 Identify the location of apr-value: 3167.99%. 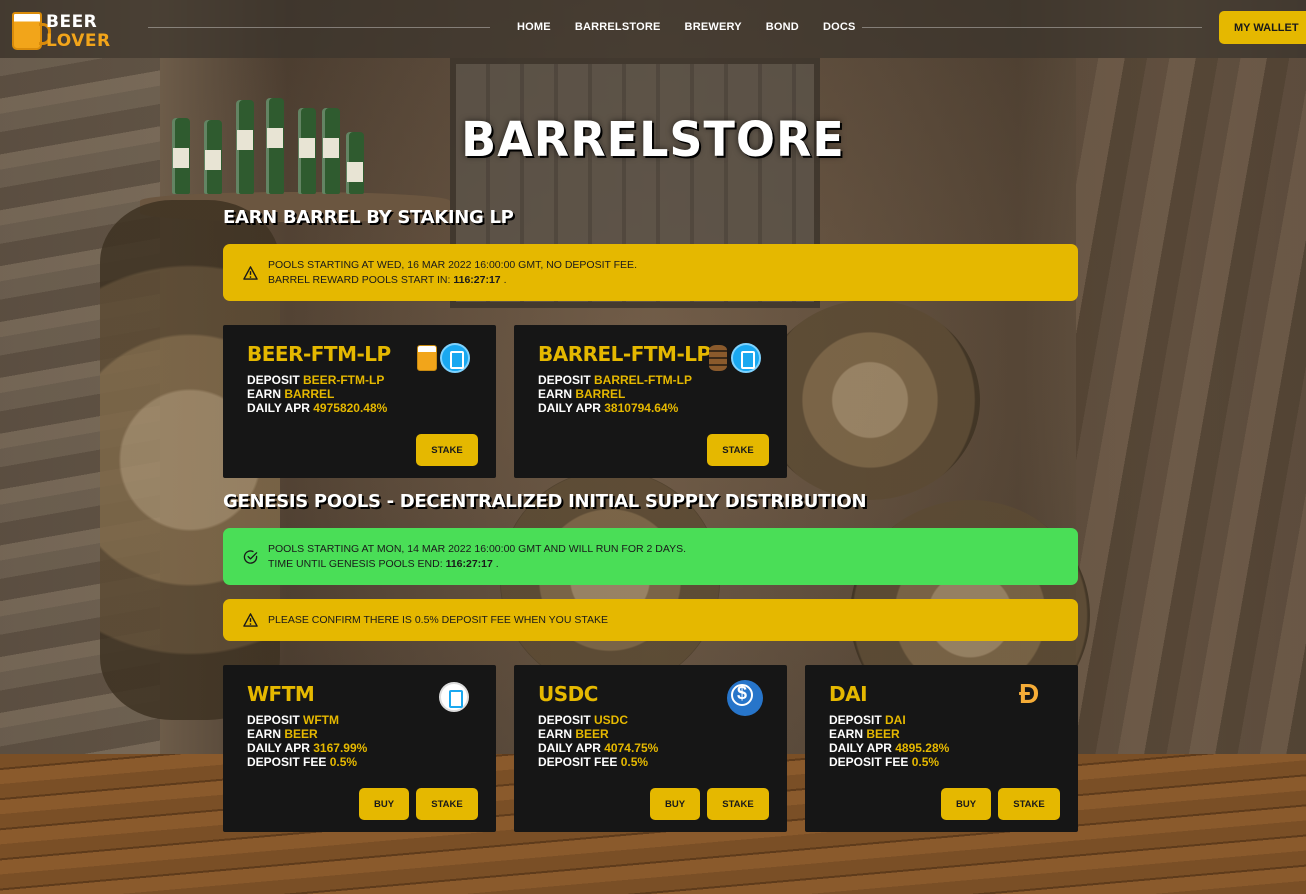
(340, 748).